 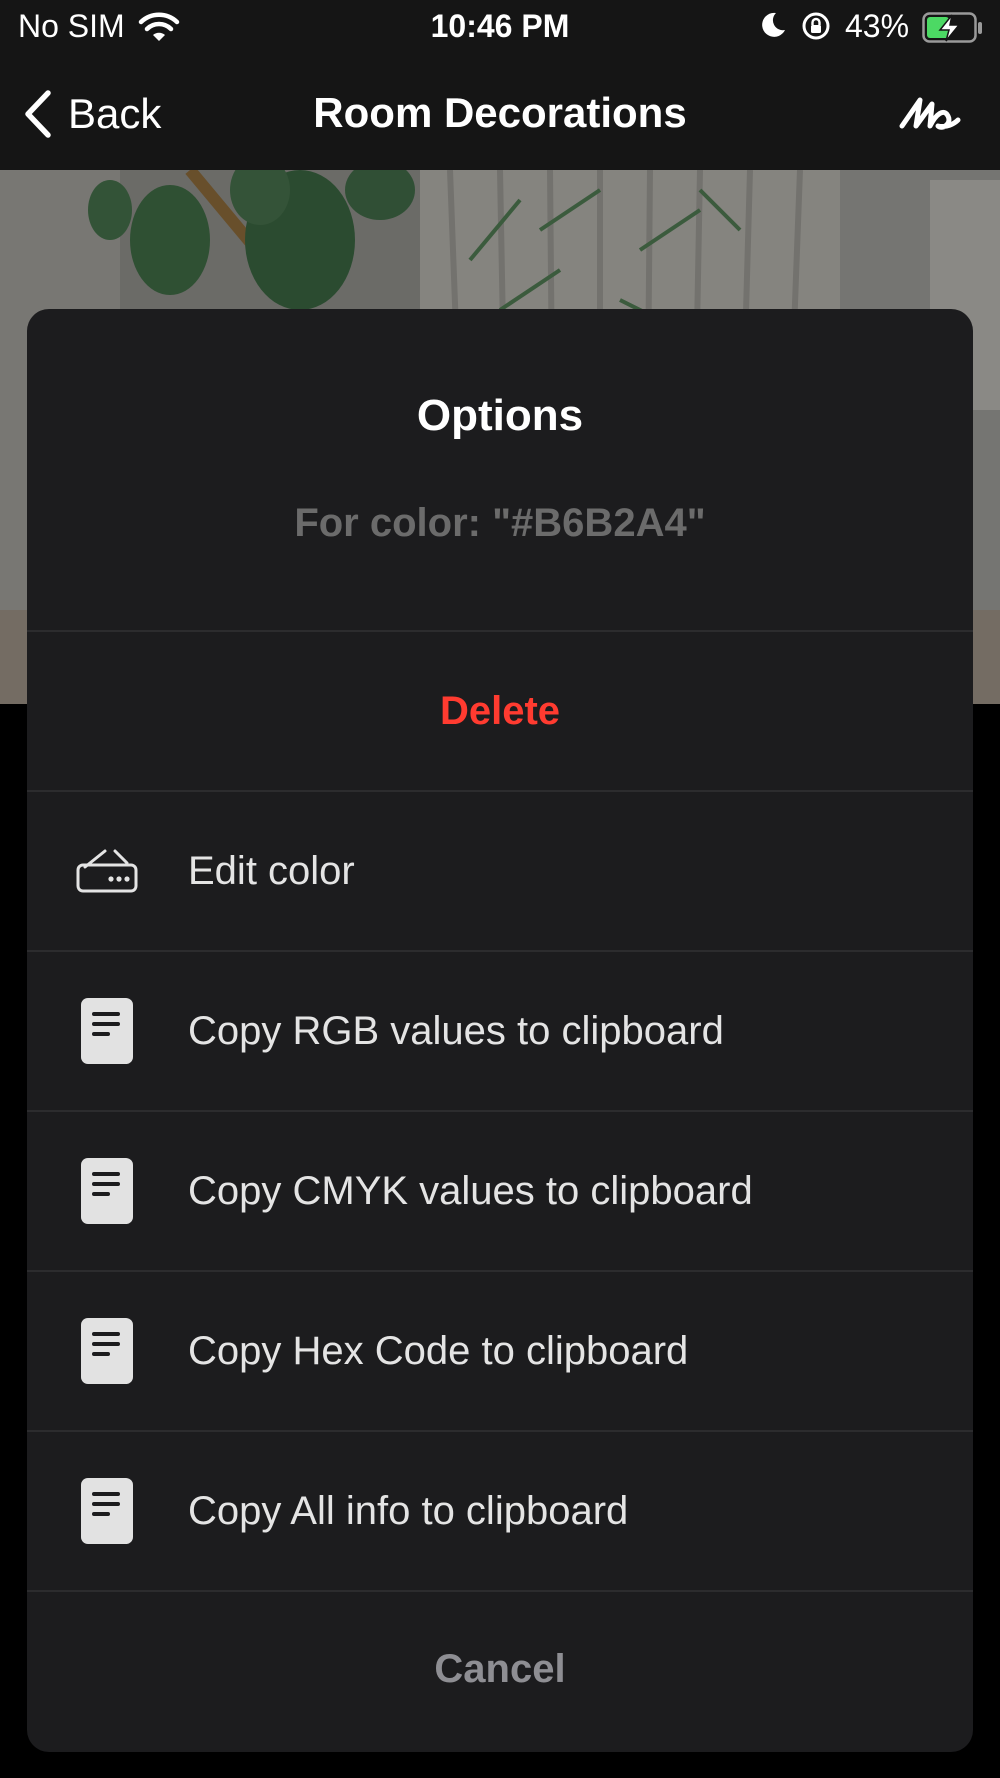 What do you see at coordinates (408, 1510) in the screenshot?
I see `copy-all-info-label: Copy All info to clipboard` at bounding box center [408, 1510].